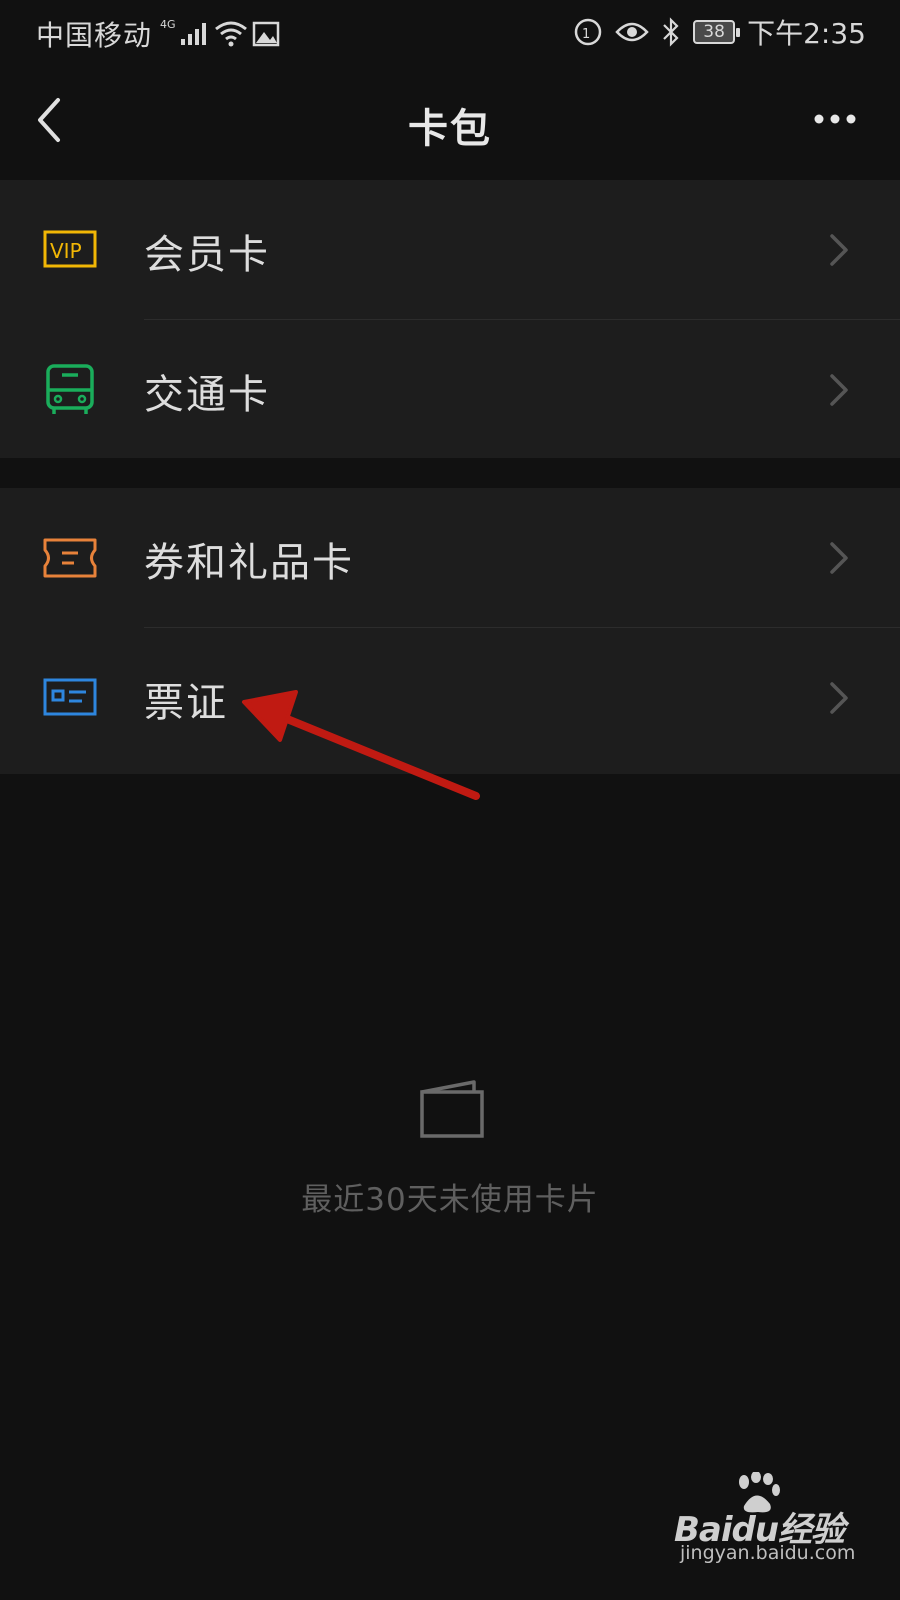  Describe the element at coordinates (94, 35) in the screenshot. I see `carrier-name: 中国移动` at that location.